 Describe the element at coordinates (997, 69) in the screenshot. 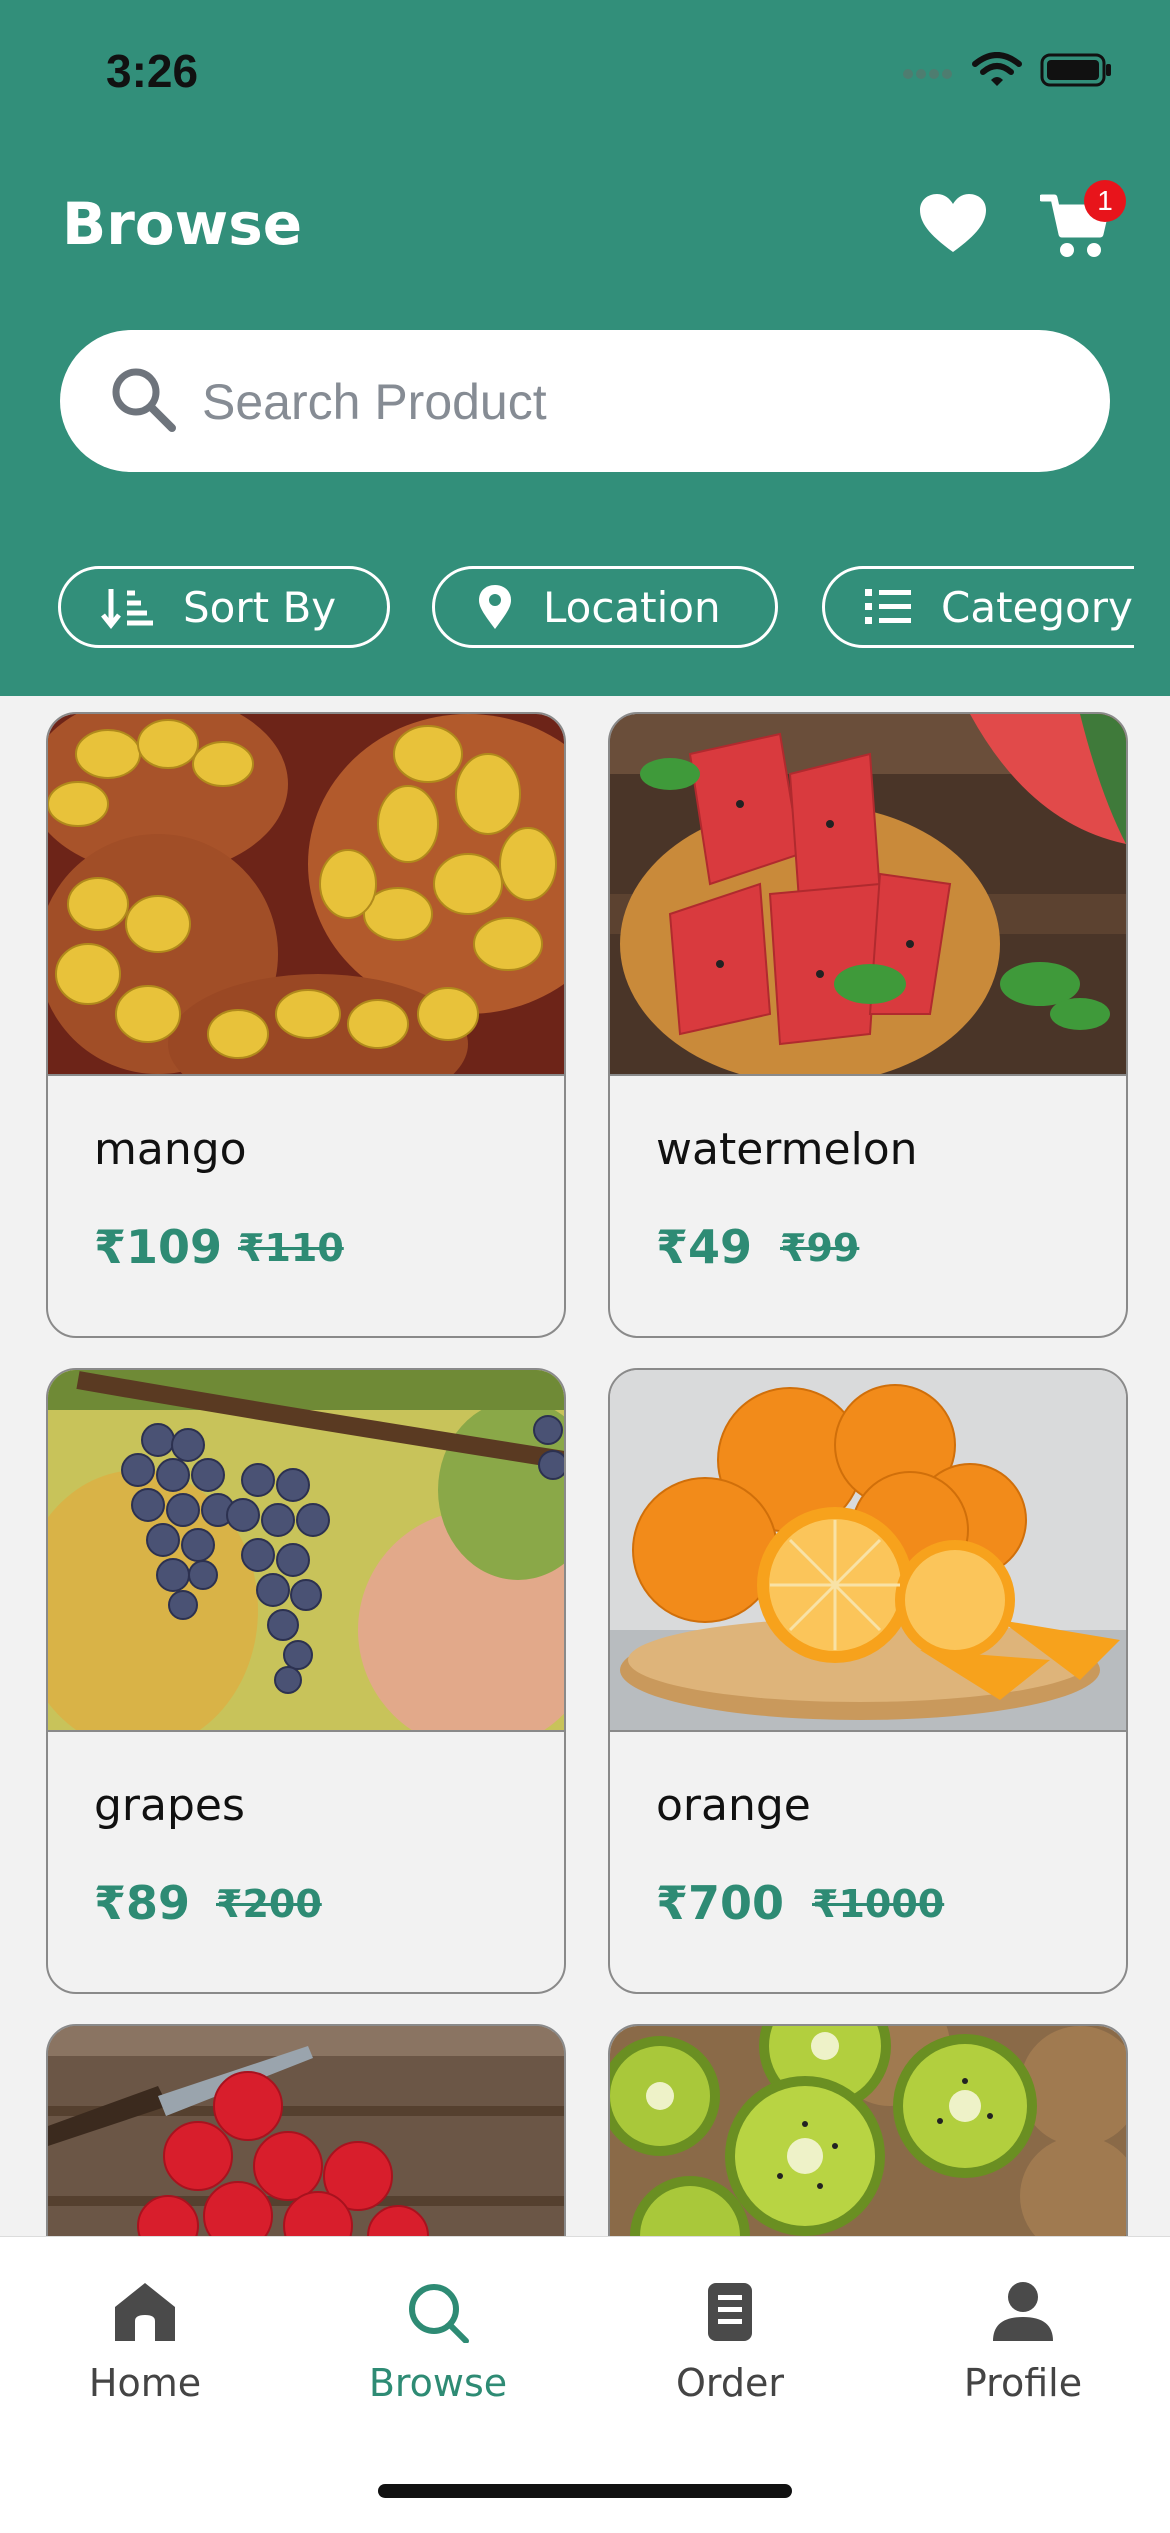

I see `wifi-icon` at that location.